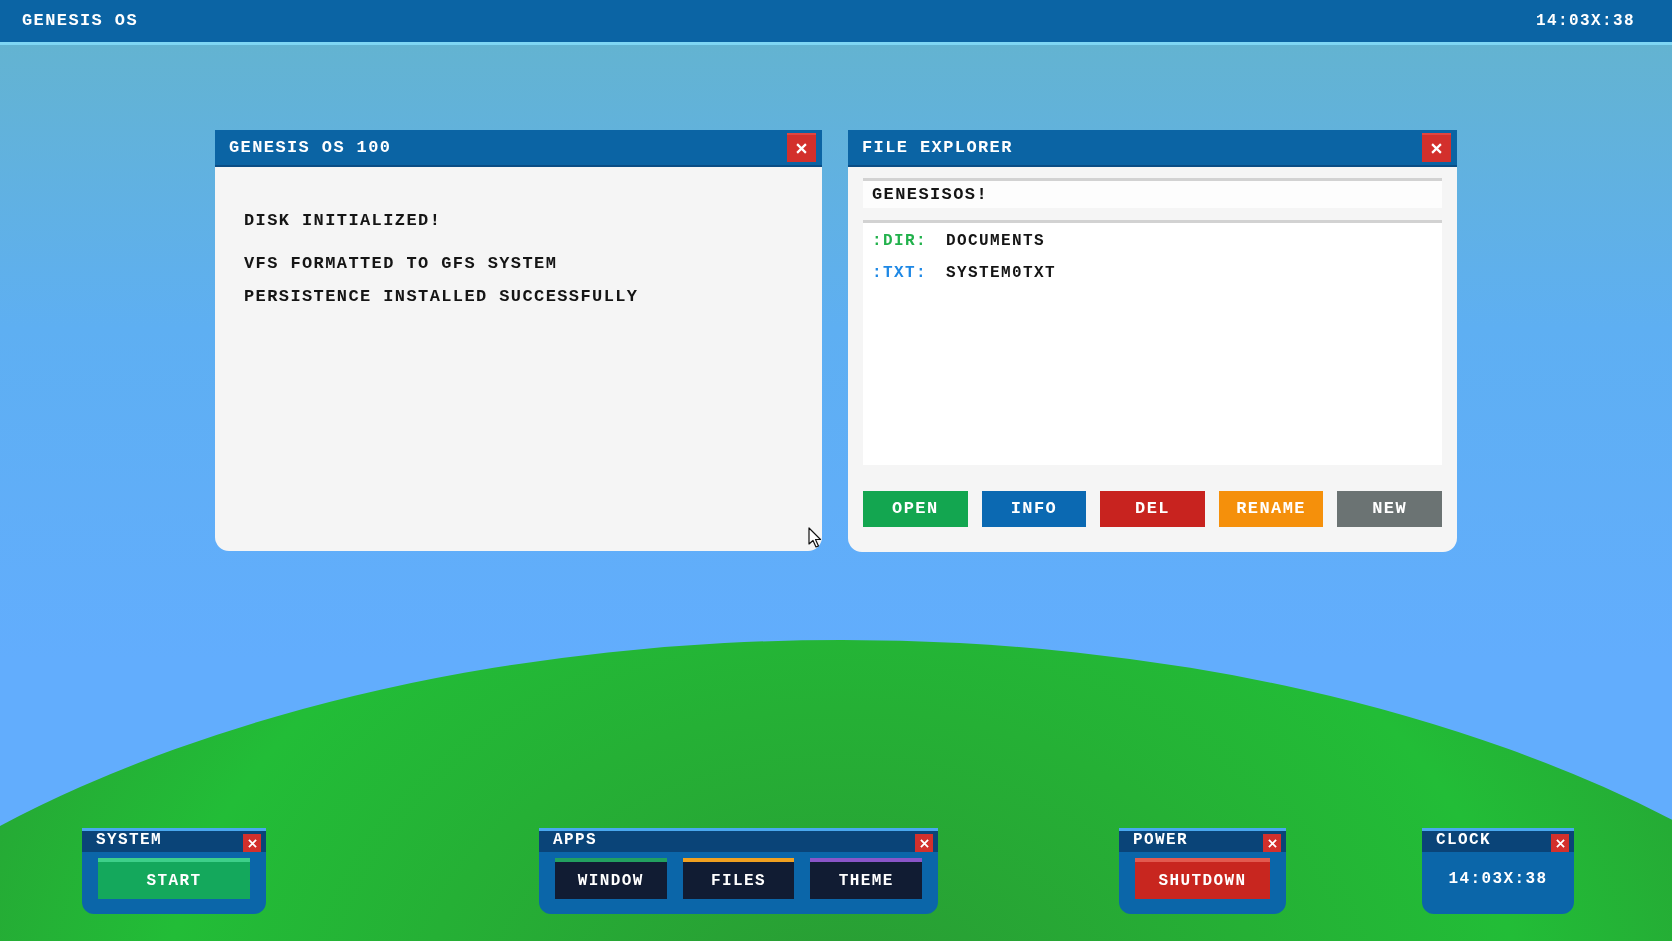 The image size is (1672, 941). What do you see at coordinates (1463, 841) in the screenshot?
I see `widget-title: CLOCK` at bounding box center [1463, 841].